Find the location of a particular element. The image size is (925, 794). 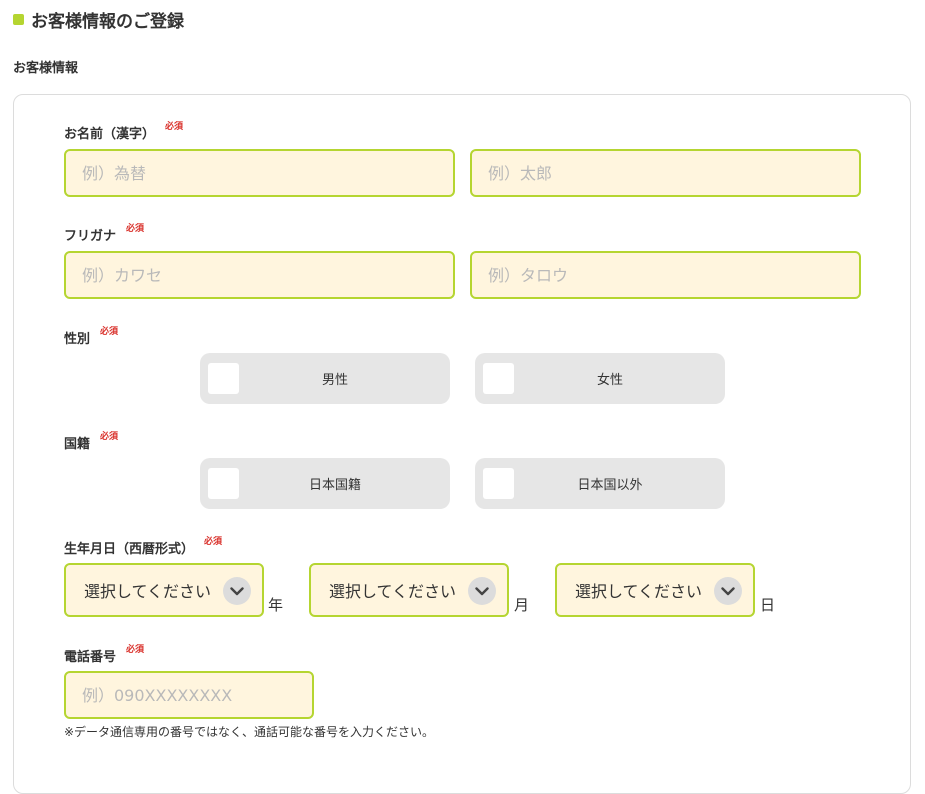

gender-option-label: 男性 is located at coordinates (334, 380).